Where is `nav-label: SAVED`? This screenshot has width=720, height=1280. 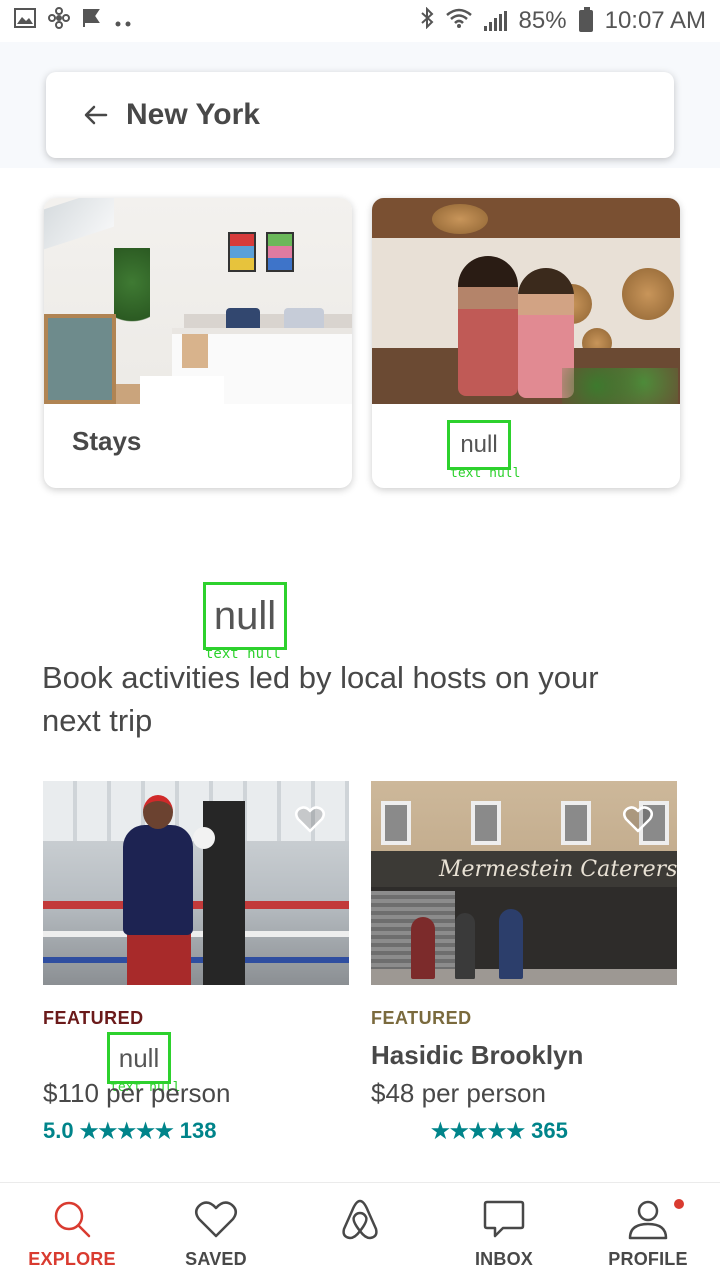
nav-label: SAVED is located at coordinates (216, 1259).